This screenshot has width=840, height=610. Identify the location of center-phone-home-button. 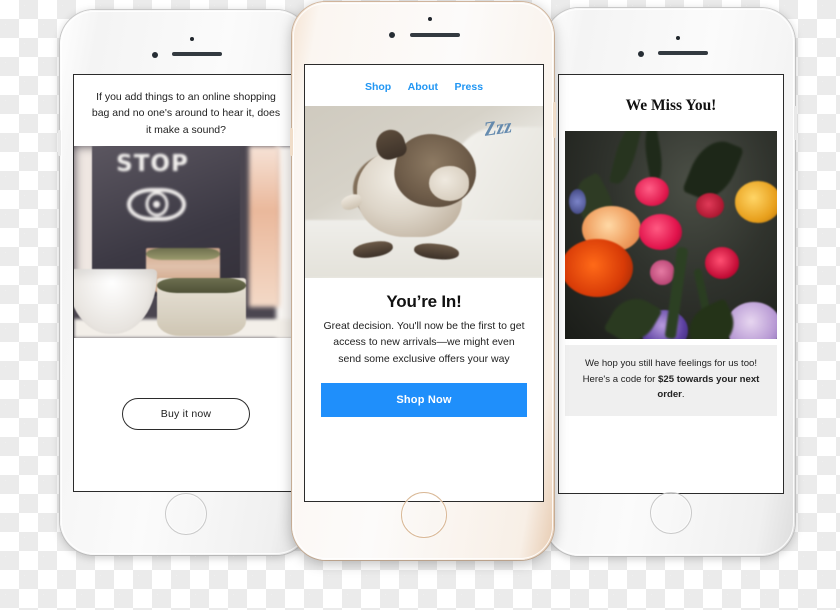
(424, 515).